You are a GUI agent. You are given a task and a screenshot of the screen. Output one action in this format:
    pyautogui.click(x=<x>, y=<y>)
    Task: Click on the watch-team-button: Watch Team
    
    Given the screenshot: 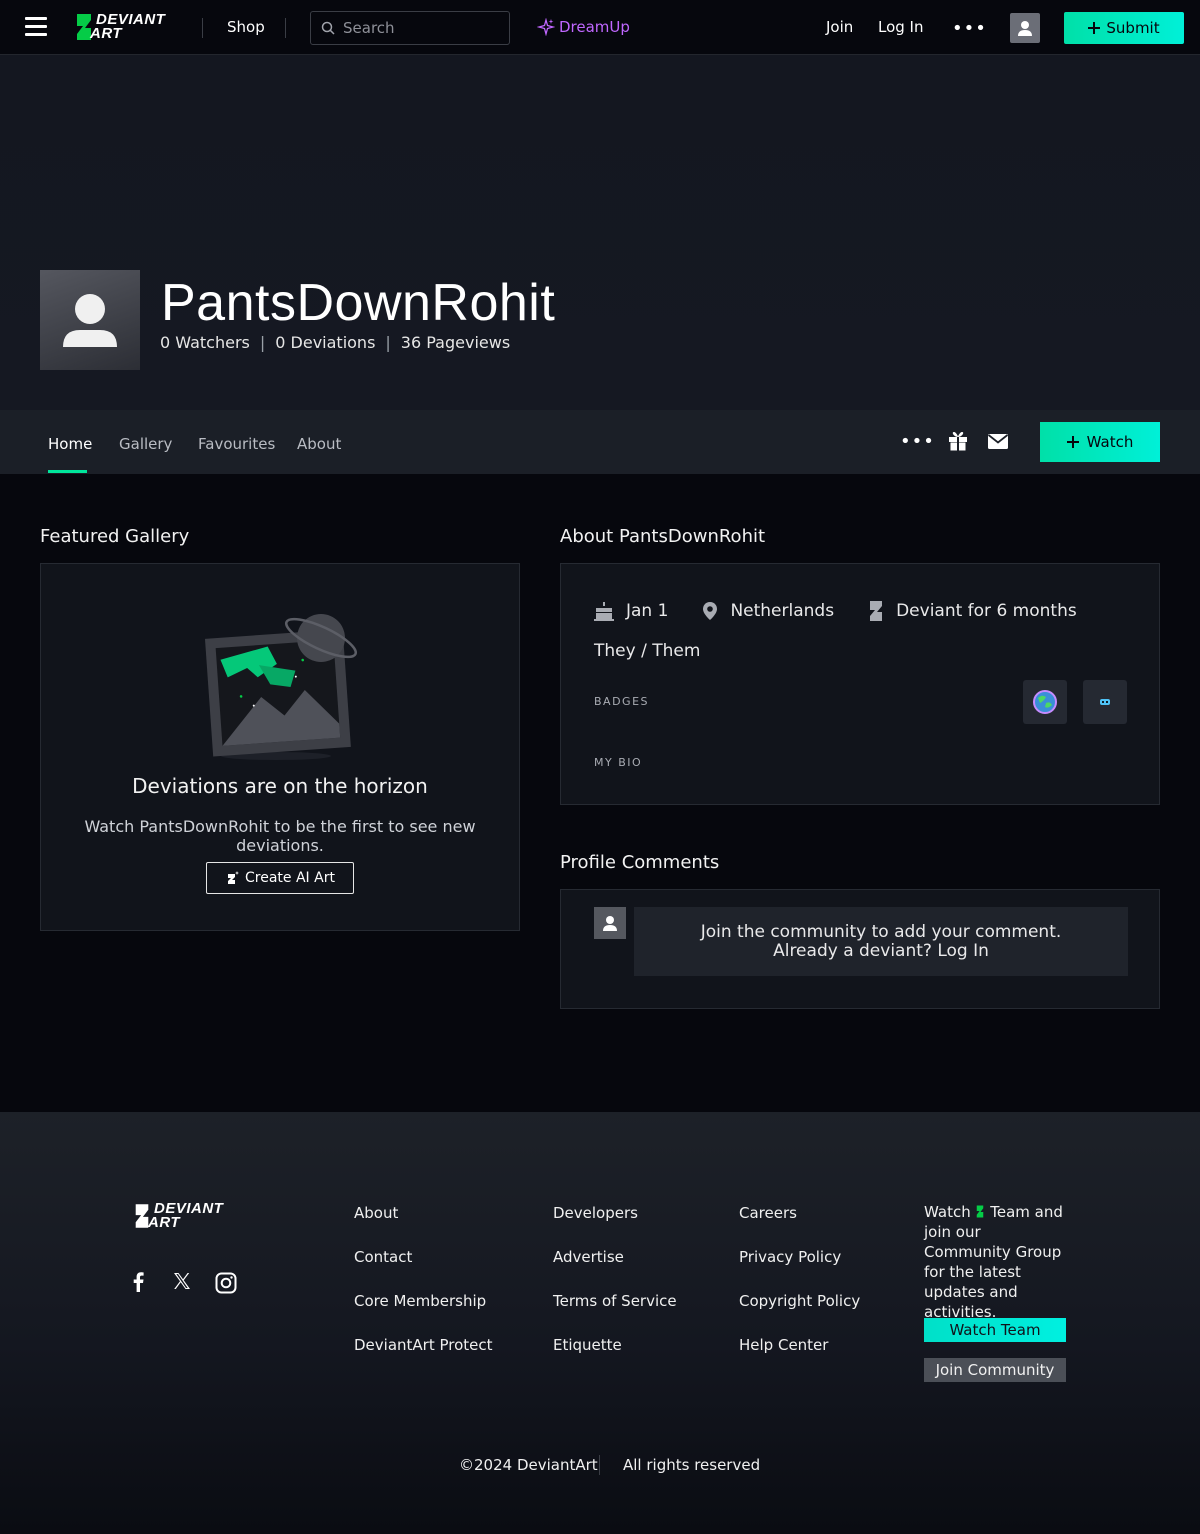 What is the action you would take?
    pyautogui.click(x=995, y=1330)
    